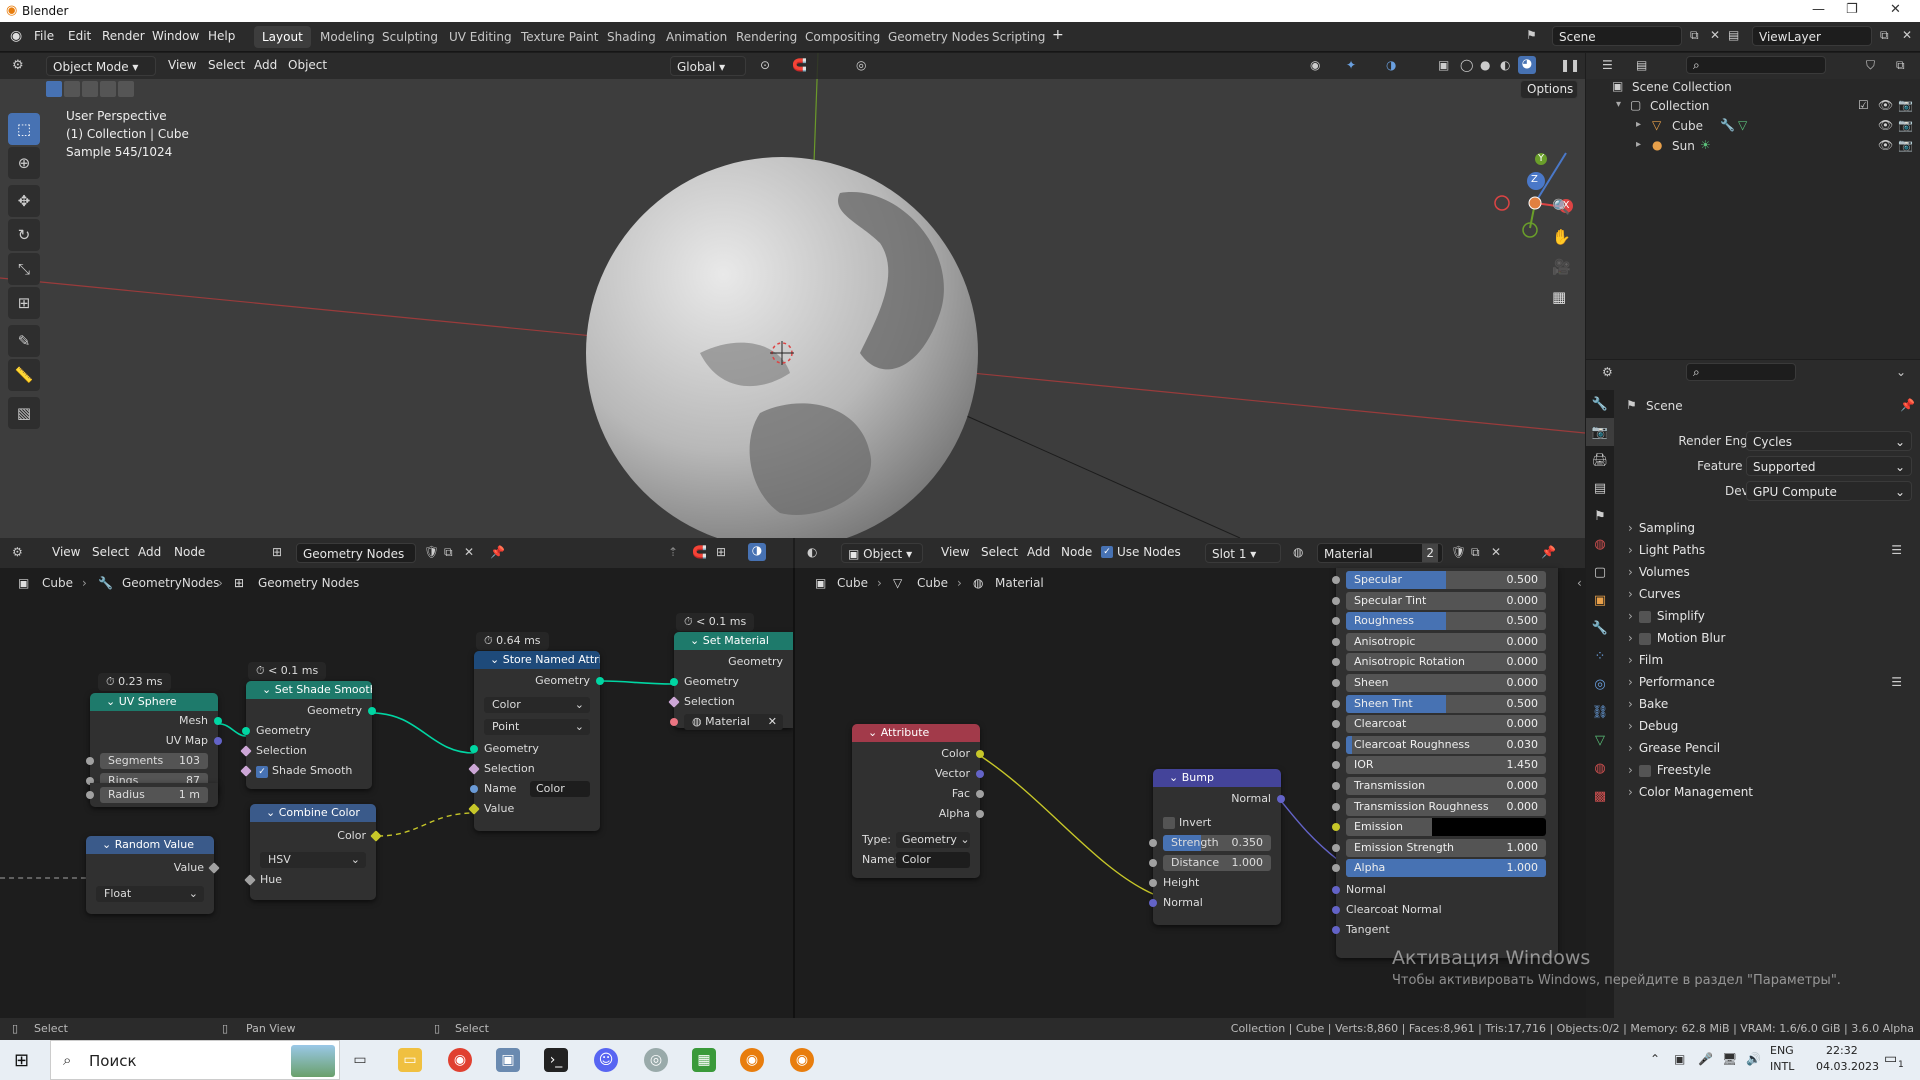  I want to click on select-mode-extend-icon, so click(72, 89).